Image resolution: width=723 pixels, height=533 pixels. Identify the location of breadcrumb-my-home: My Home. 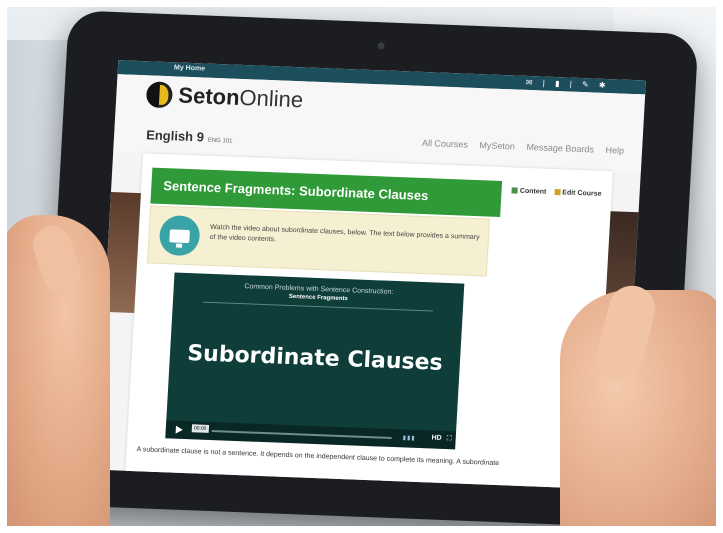
(189, 68).